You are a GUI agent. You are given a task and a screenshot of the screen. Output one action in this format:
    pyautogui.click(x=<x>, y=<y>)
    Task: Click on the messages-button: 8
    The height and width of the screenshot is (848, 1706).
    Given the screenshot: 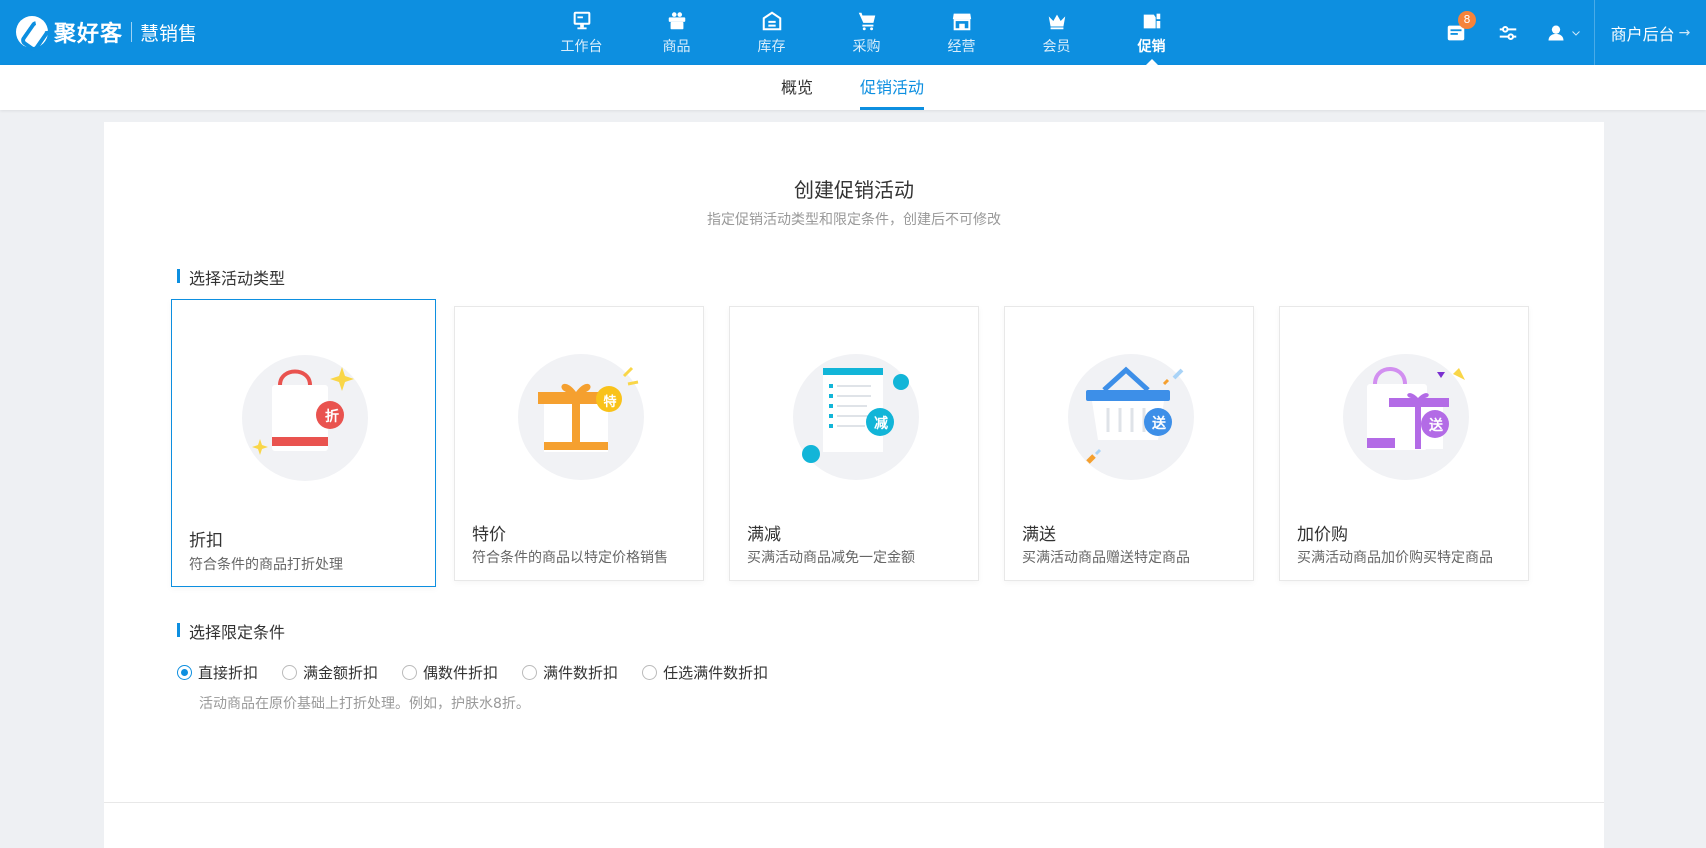 What is the action you would take?
    pyautogui.click(x=1456, y=32)
    